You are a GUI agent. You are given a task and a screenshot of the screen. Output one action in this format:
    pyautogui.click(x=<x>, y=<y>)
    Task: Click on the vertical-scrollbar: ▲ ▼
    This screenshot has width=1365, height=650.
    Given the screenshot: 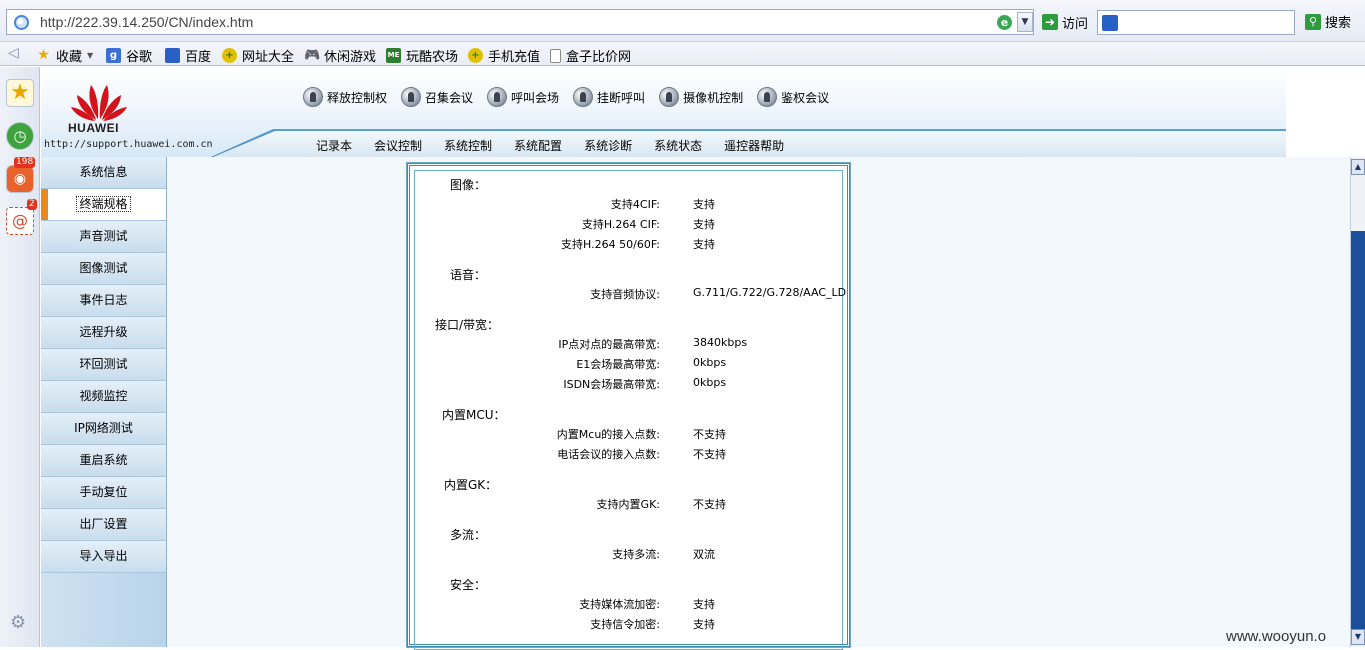 What is the action you would take?
    pyautogui.click(x=1357, y=402)
    